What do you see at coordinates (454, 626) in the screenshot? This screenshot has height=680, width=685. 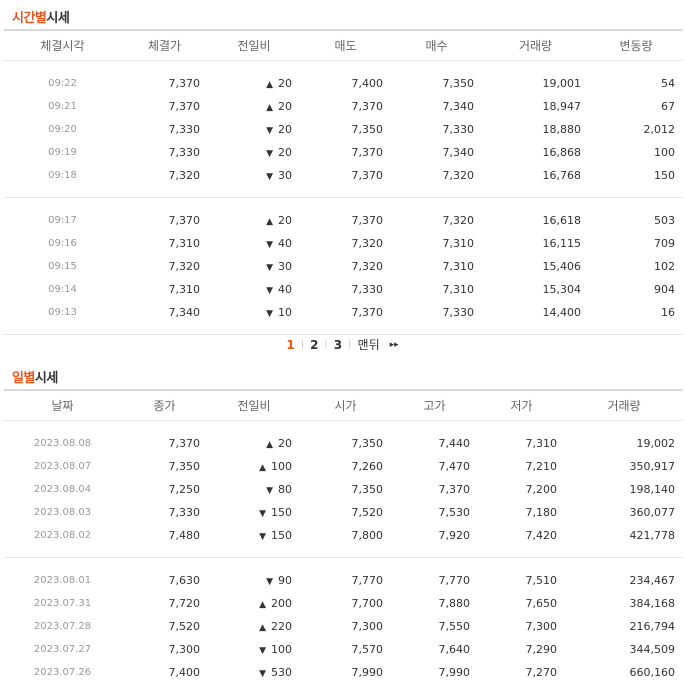 I see `high-cell: 7,550` at bounding box center [454, 626].